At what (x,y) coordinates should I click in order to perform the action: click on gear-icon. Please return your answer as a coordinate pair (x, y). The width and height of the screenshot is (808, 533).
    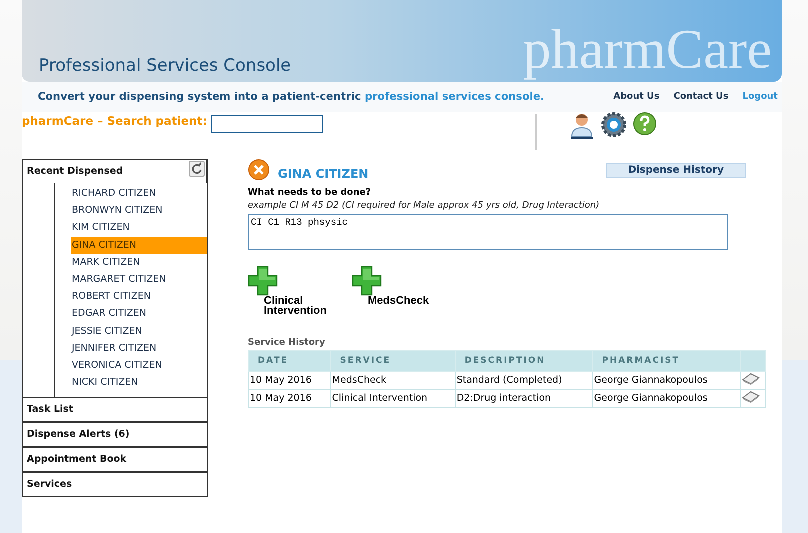
    Looking at the image, I should click on (614, 125).